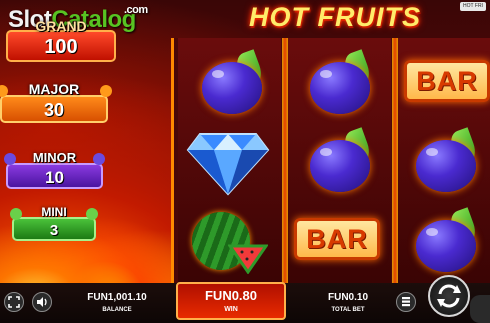 The image size is (490, 323). What do you see at coordinates (335, 17) in the screenshot?
I see `game-title: HOT FRUITS` at bounding box center [335, 17].